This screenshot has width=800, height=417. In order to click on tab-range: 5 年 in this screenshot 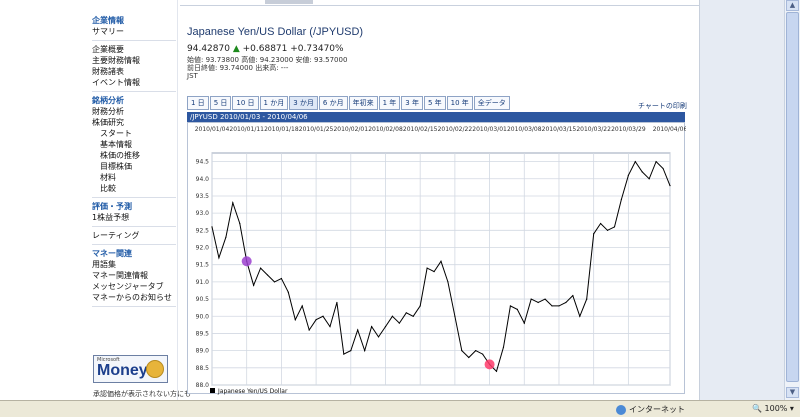, I will do `click(434, 103)`.